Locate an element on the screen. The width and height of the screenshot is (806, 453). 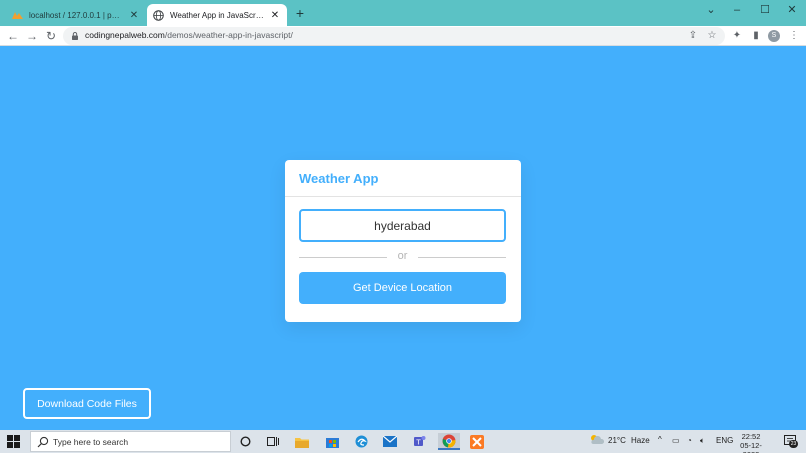
weather-cloud-icon is located at coordinates (597, 440).